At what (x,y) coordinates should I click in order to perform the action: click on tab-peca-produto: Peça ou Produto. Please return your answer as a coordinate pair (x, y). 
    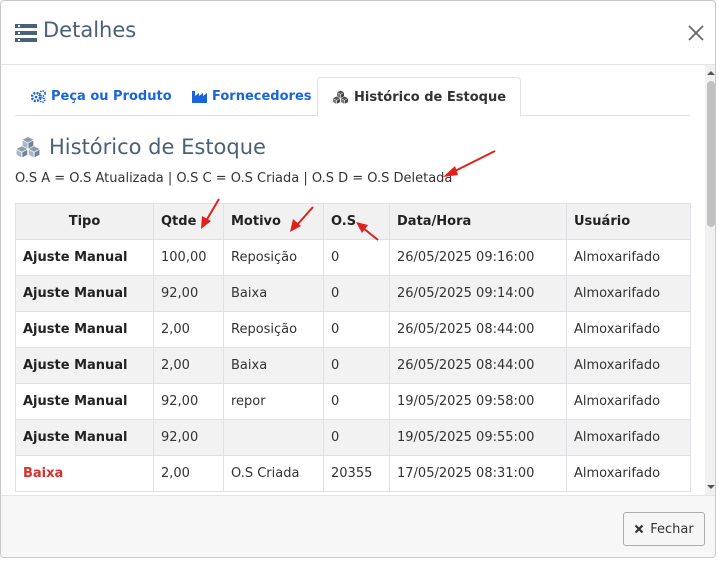
    Looking at the image, I should click on (101, 96).